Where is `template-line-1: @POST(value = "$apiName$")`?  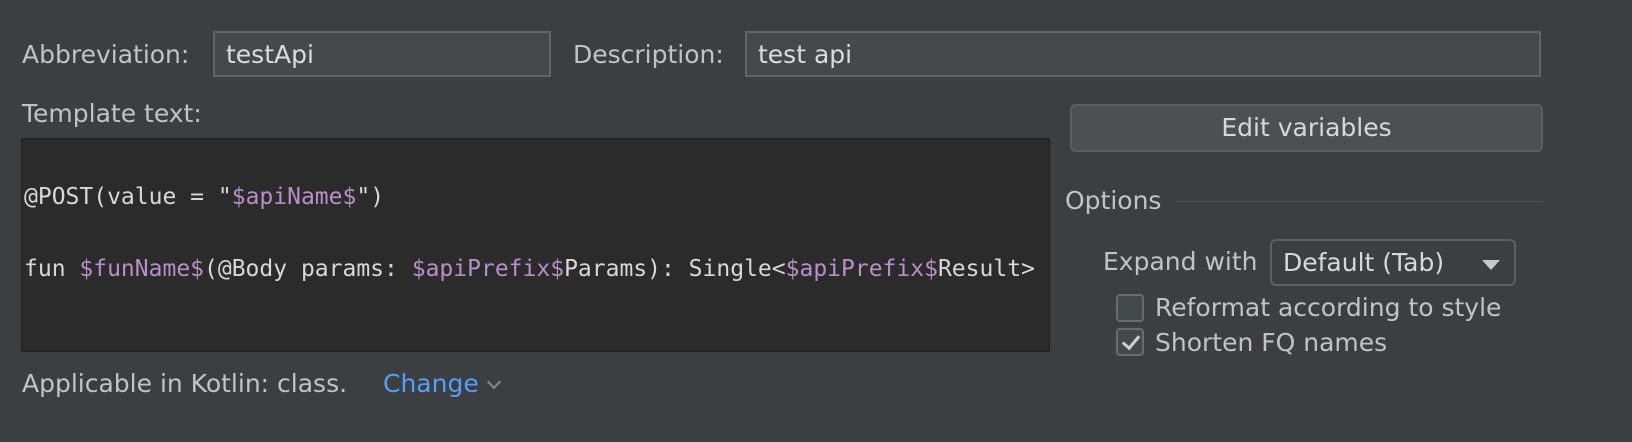
template-line-1: @POST(value = "$apiName$") is located at coordinates (535, 197).